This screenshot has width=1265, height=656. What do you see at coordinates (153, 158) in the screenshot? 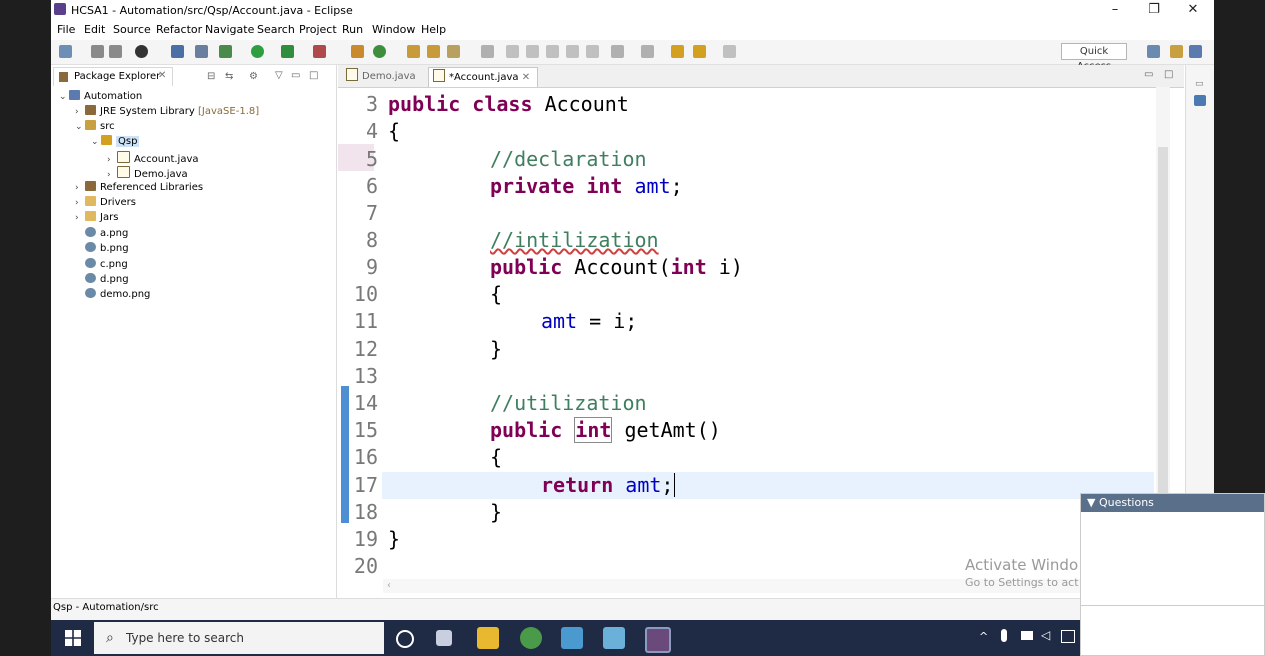
I see `tree-item-account-java: › Account.java` at bounding box center [153, 158].